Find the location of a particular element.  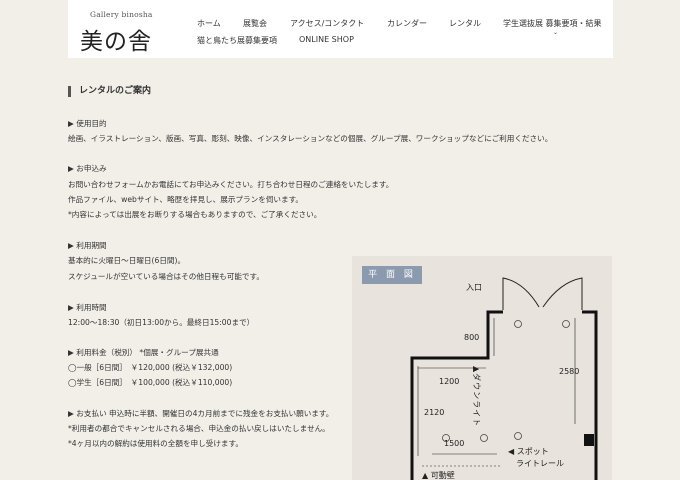

dimension-1200: 1200 is located at coordinates (449, 381).